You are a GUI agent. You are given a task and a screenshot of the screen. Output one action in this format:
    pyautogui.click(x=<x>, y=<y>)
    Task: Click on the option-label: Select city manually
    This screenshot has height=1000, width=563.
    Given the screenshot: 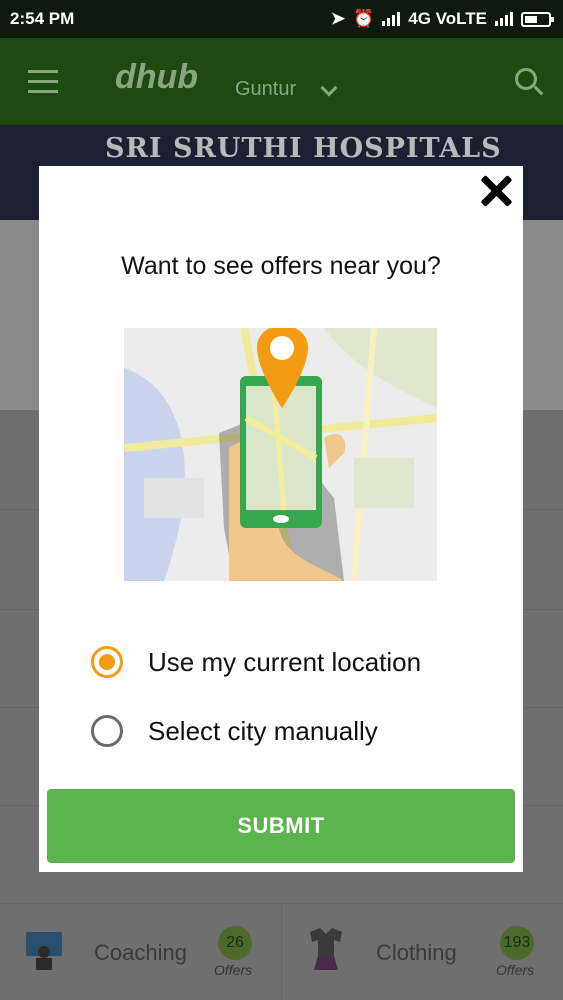 What is the action you would take?
    pyautogui.click(x=263, y=730)
    